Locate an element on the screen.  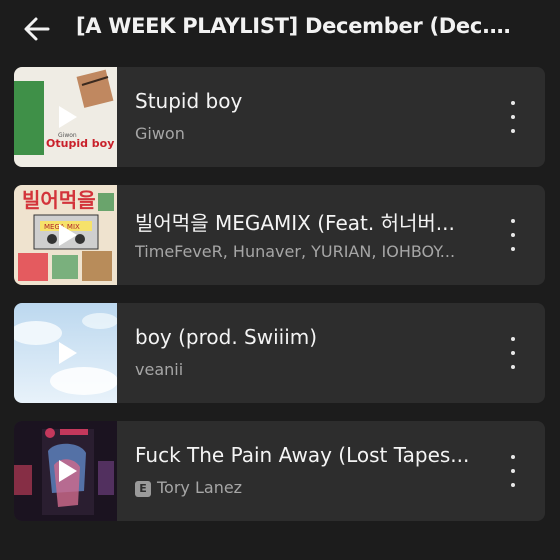
svg-text: Otupid boy is located at coordinates (80, 143).